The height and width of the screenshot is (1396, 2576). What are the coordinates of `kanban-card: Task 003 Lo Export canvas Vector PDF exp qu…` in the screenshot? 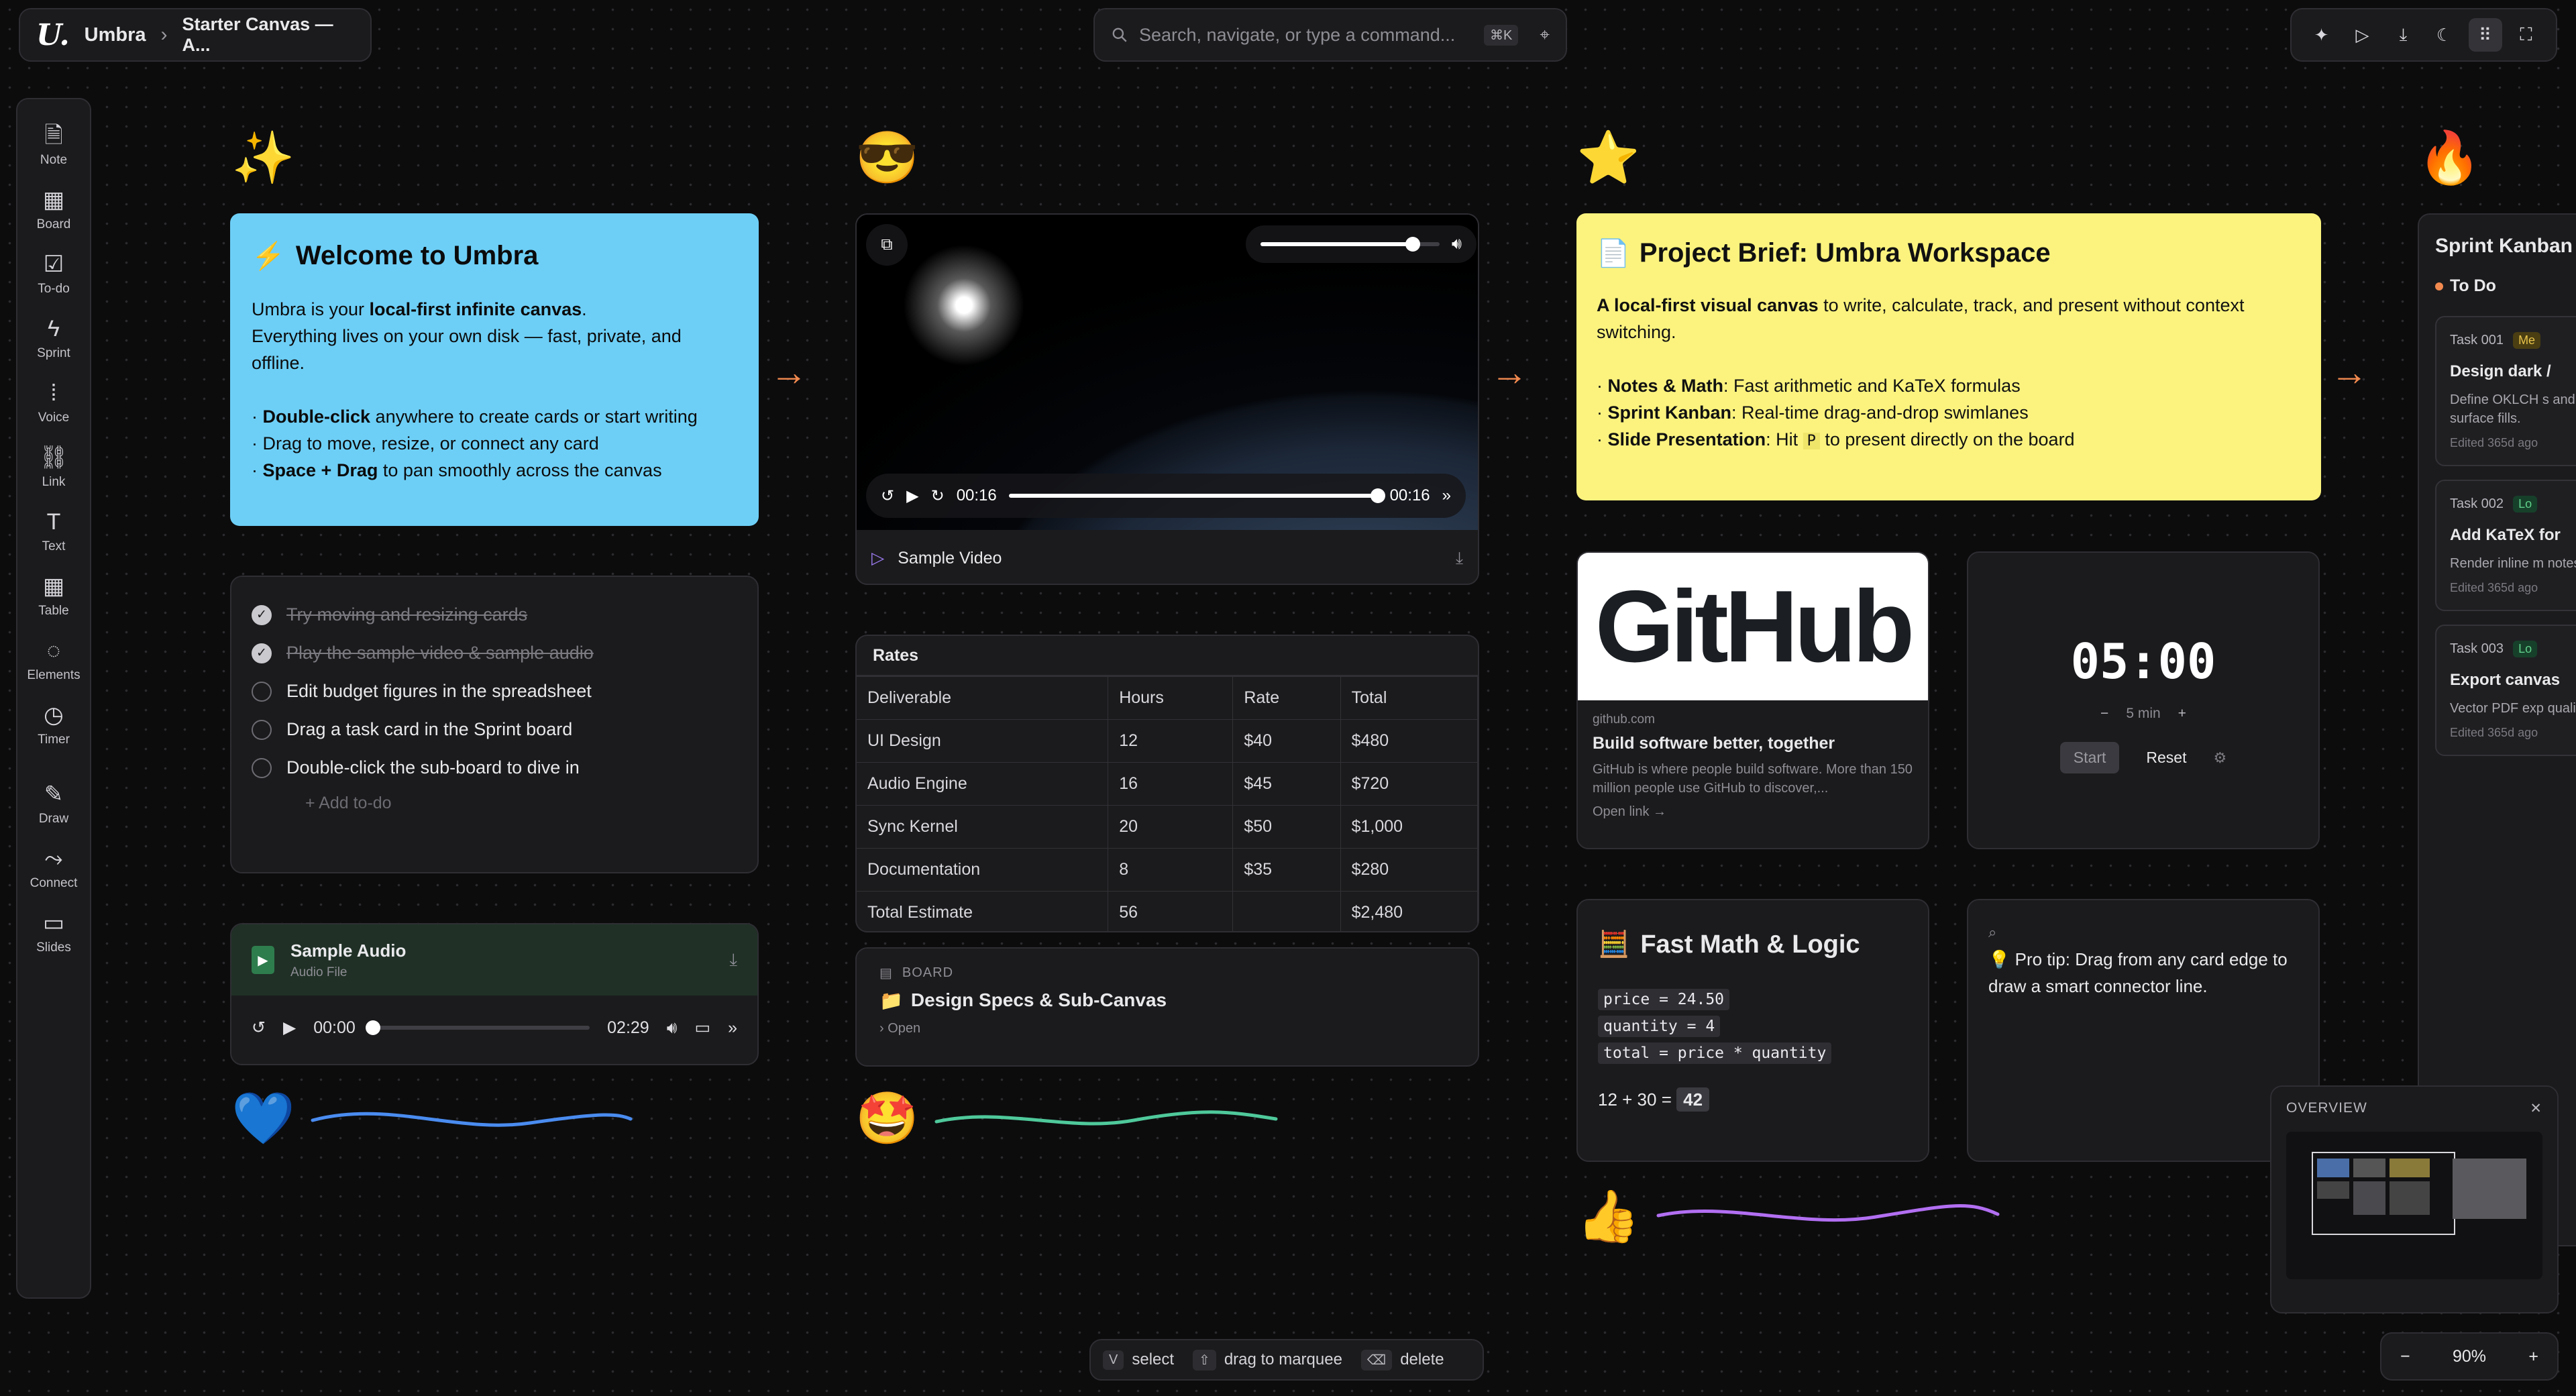 It's located at (2505, 690).